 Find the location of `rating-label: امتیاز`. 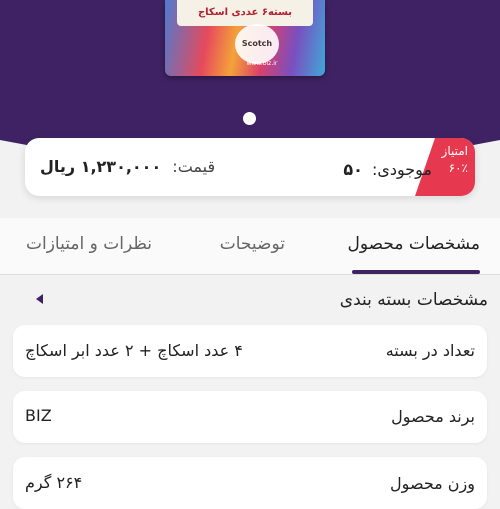

rating-label: امتیاز is located at coordinates (454, 151).